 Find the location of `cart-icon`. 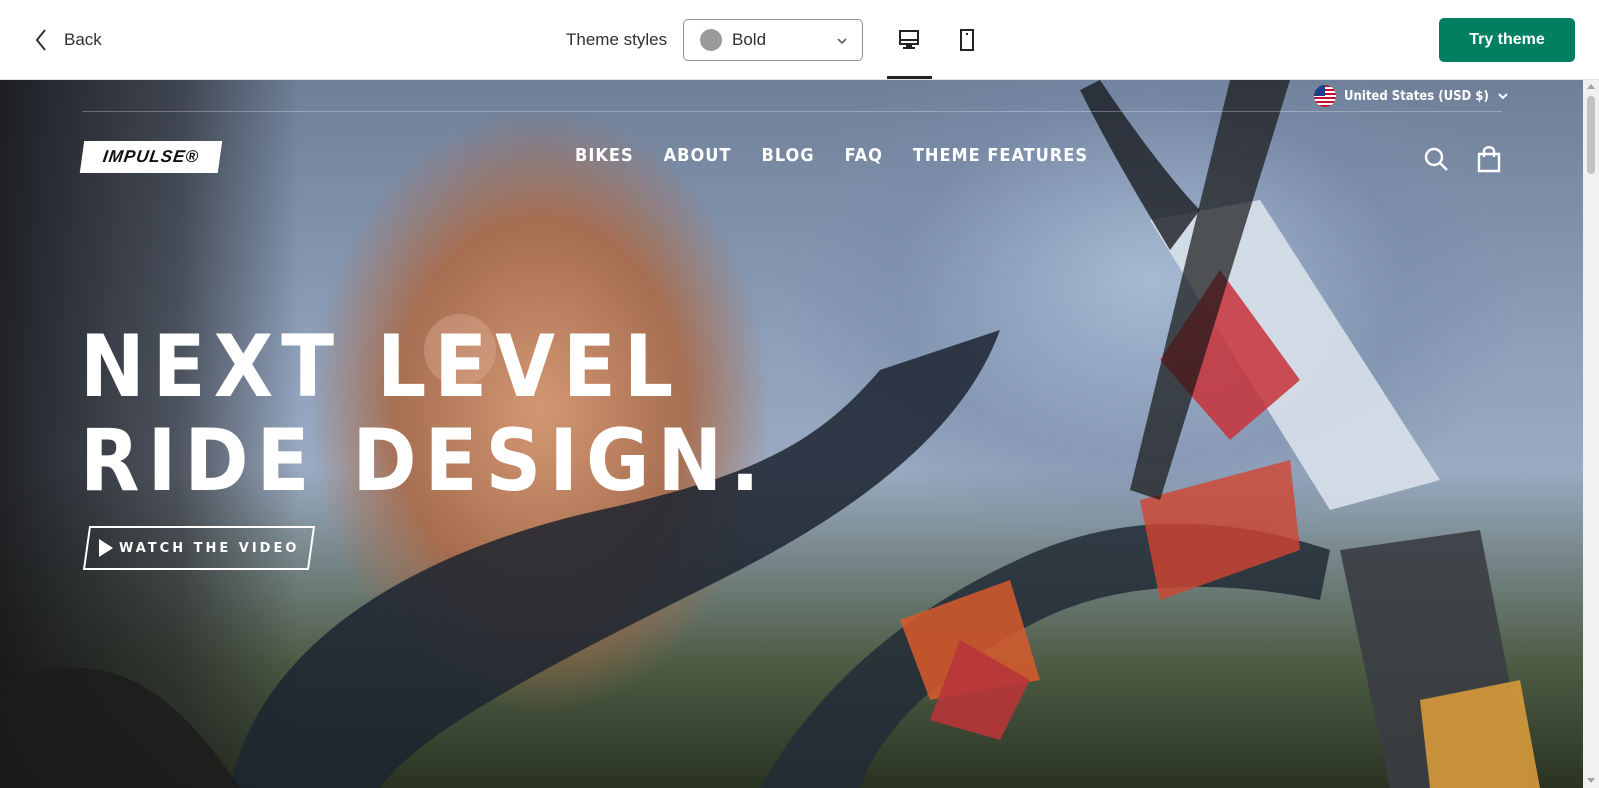

cart-icon is located at coordinates (1489, 159).